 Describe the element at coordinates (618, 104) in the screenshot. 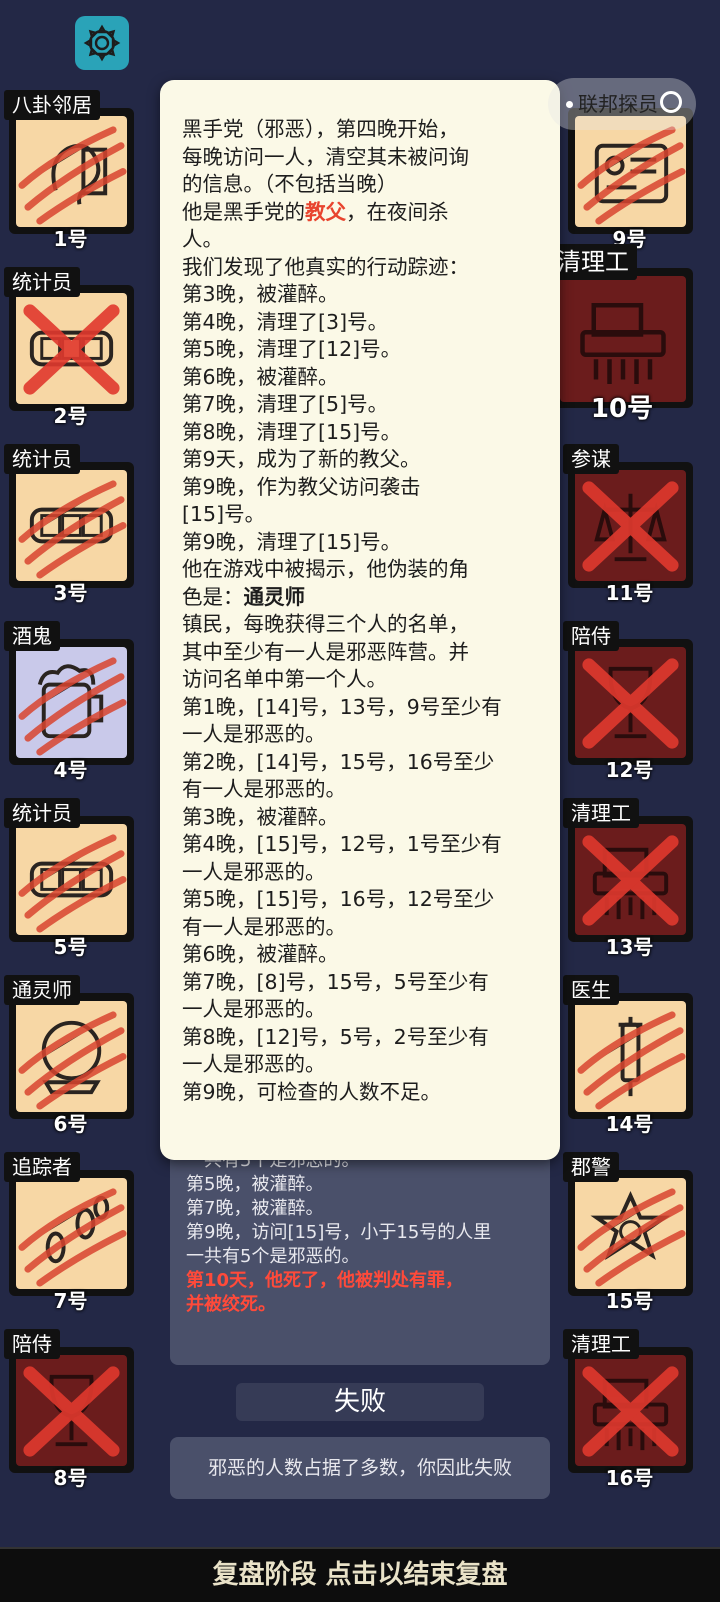

I see `fbi-agent-label: 联邦探员` at that location.